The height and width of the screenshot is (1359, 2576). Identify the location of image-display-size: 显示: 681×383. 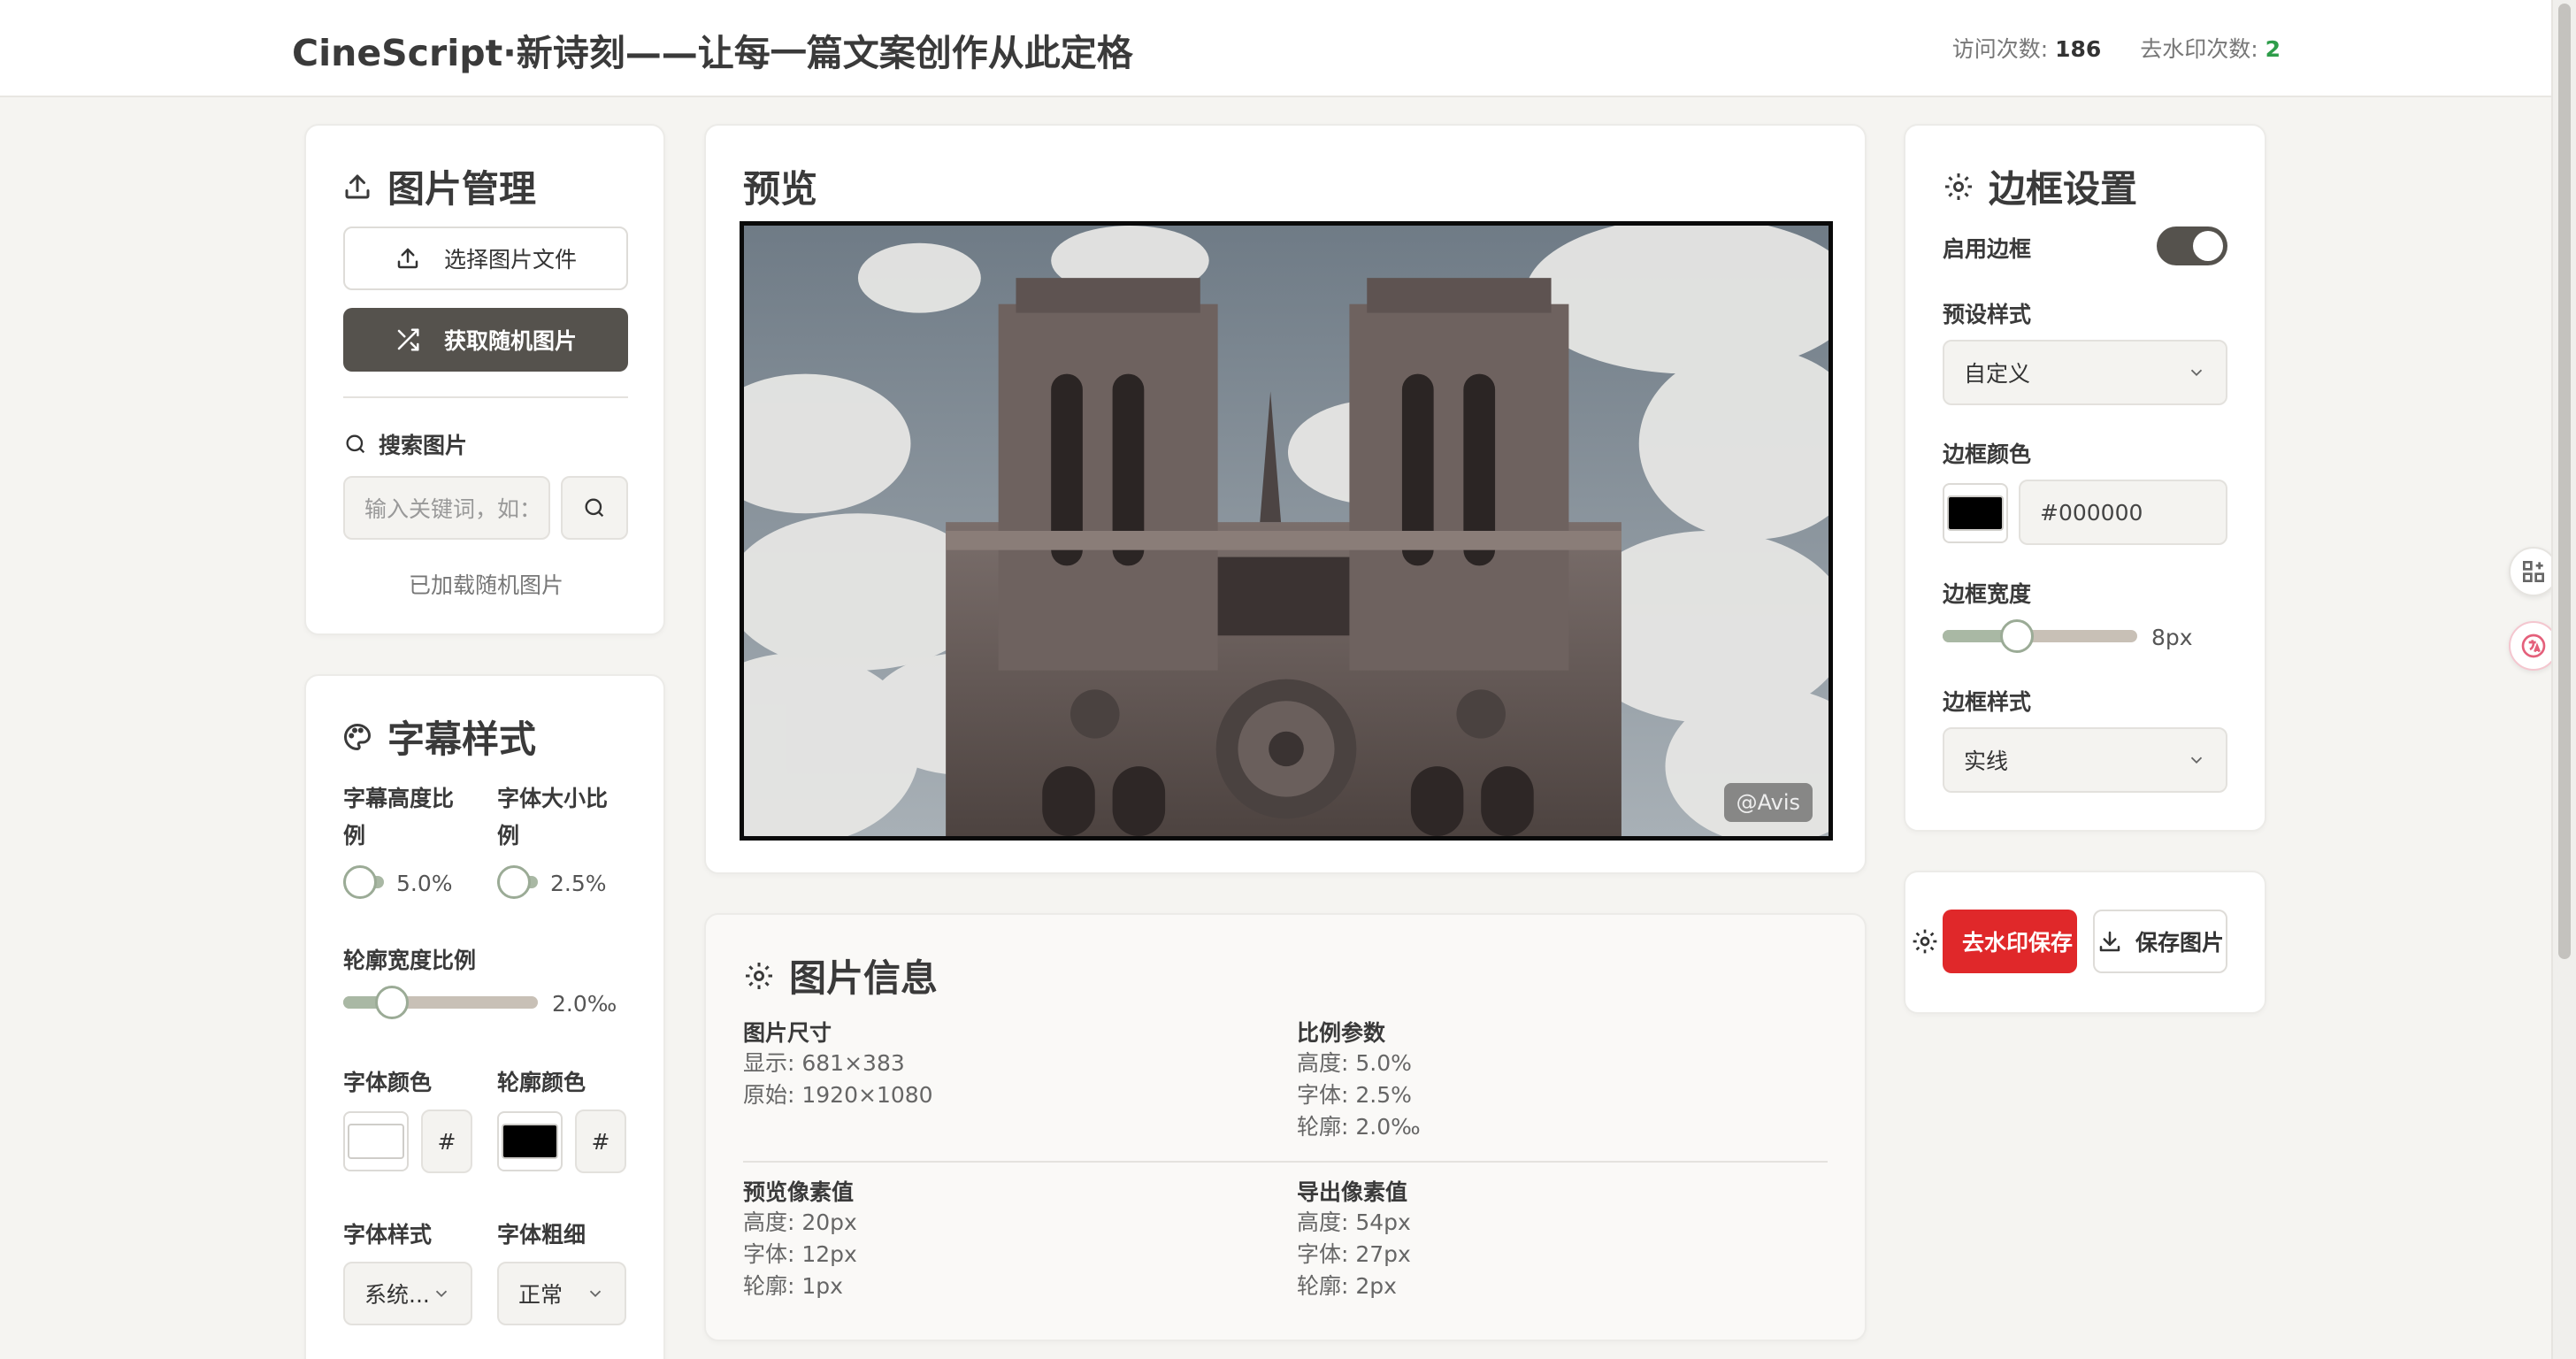
(824, 1063).